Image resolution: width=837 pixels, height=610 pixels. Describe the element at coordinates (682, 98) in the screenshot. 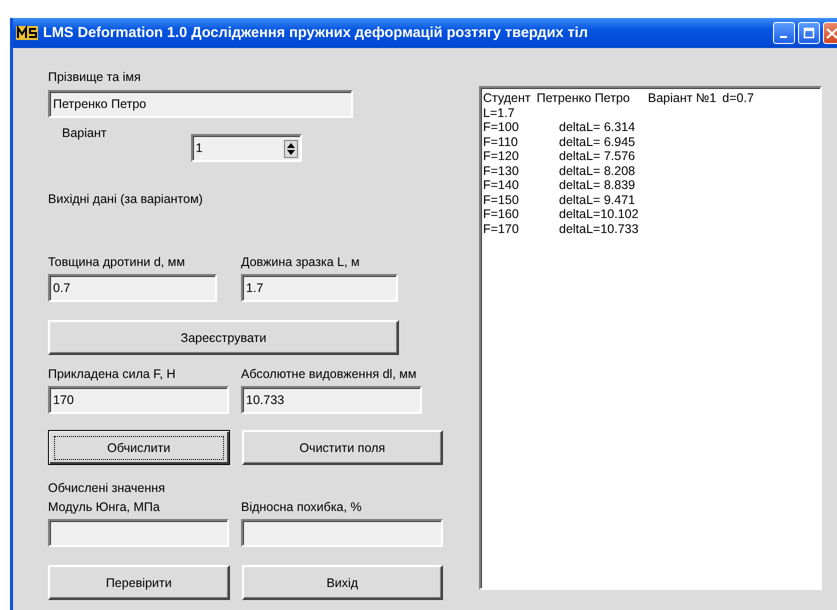

I see `log-text: Варіант №1` at that location.